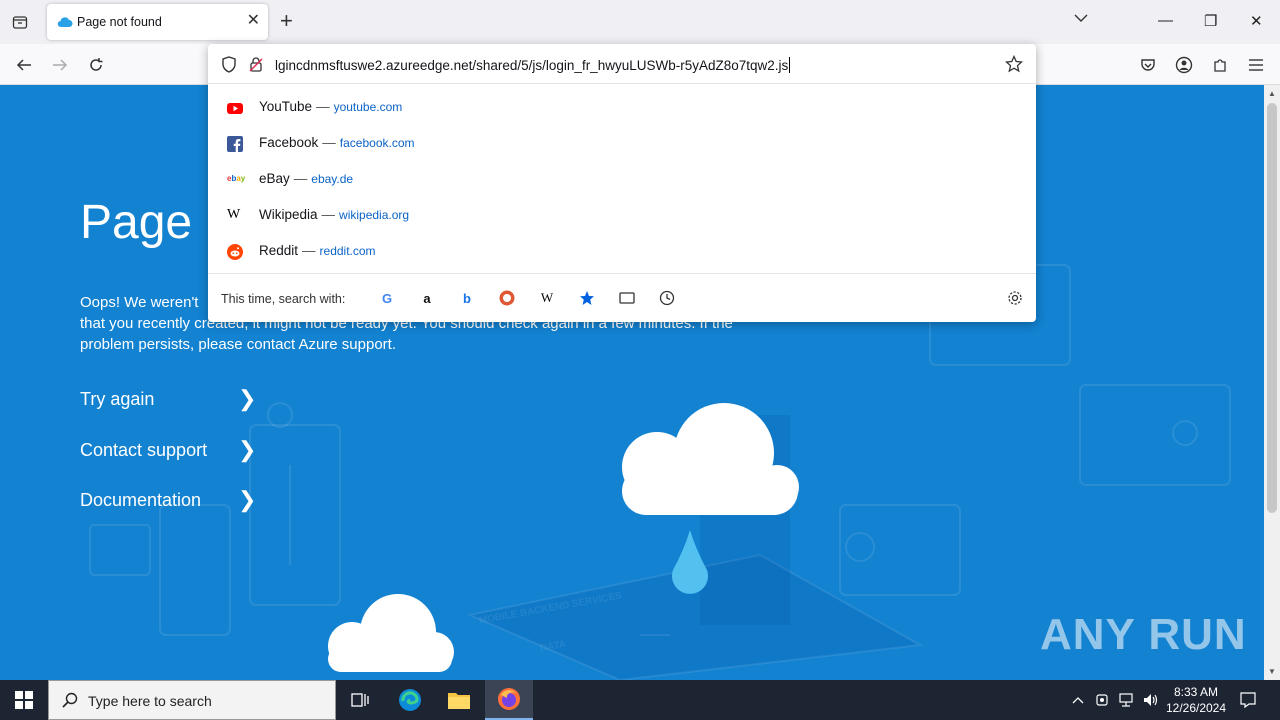  I want to click on list-all-tabs-icon, so click(1081, 18).